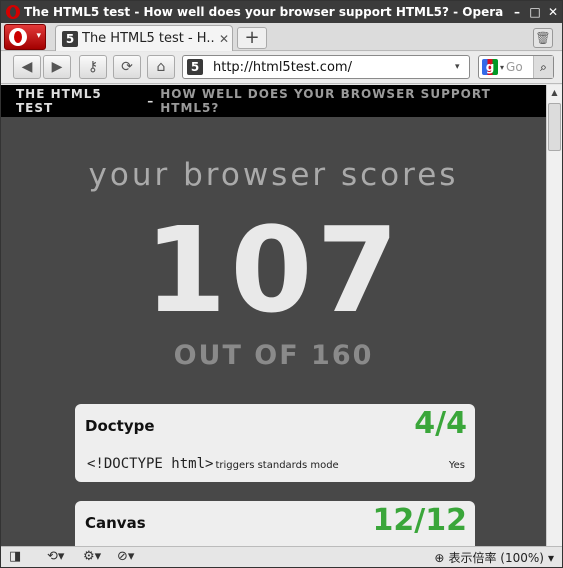  What do you see at coordinates (554, 127) in the screenshot?
I see `scroll-thumb` at bounding box center [554, 127].